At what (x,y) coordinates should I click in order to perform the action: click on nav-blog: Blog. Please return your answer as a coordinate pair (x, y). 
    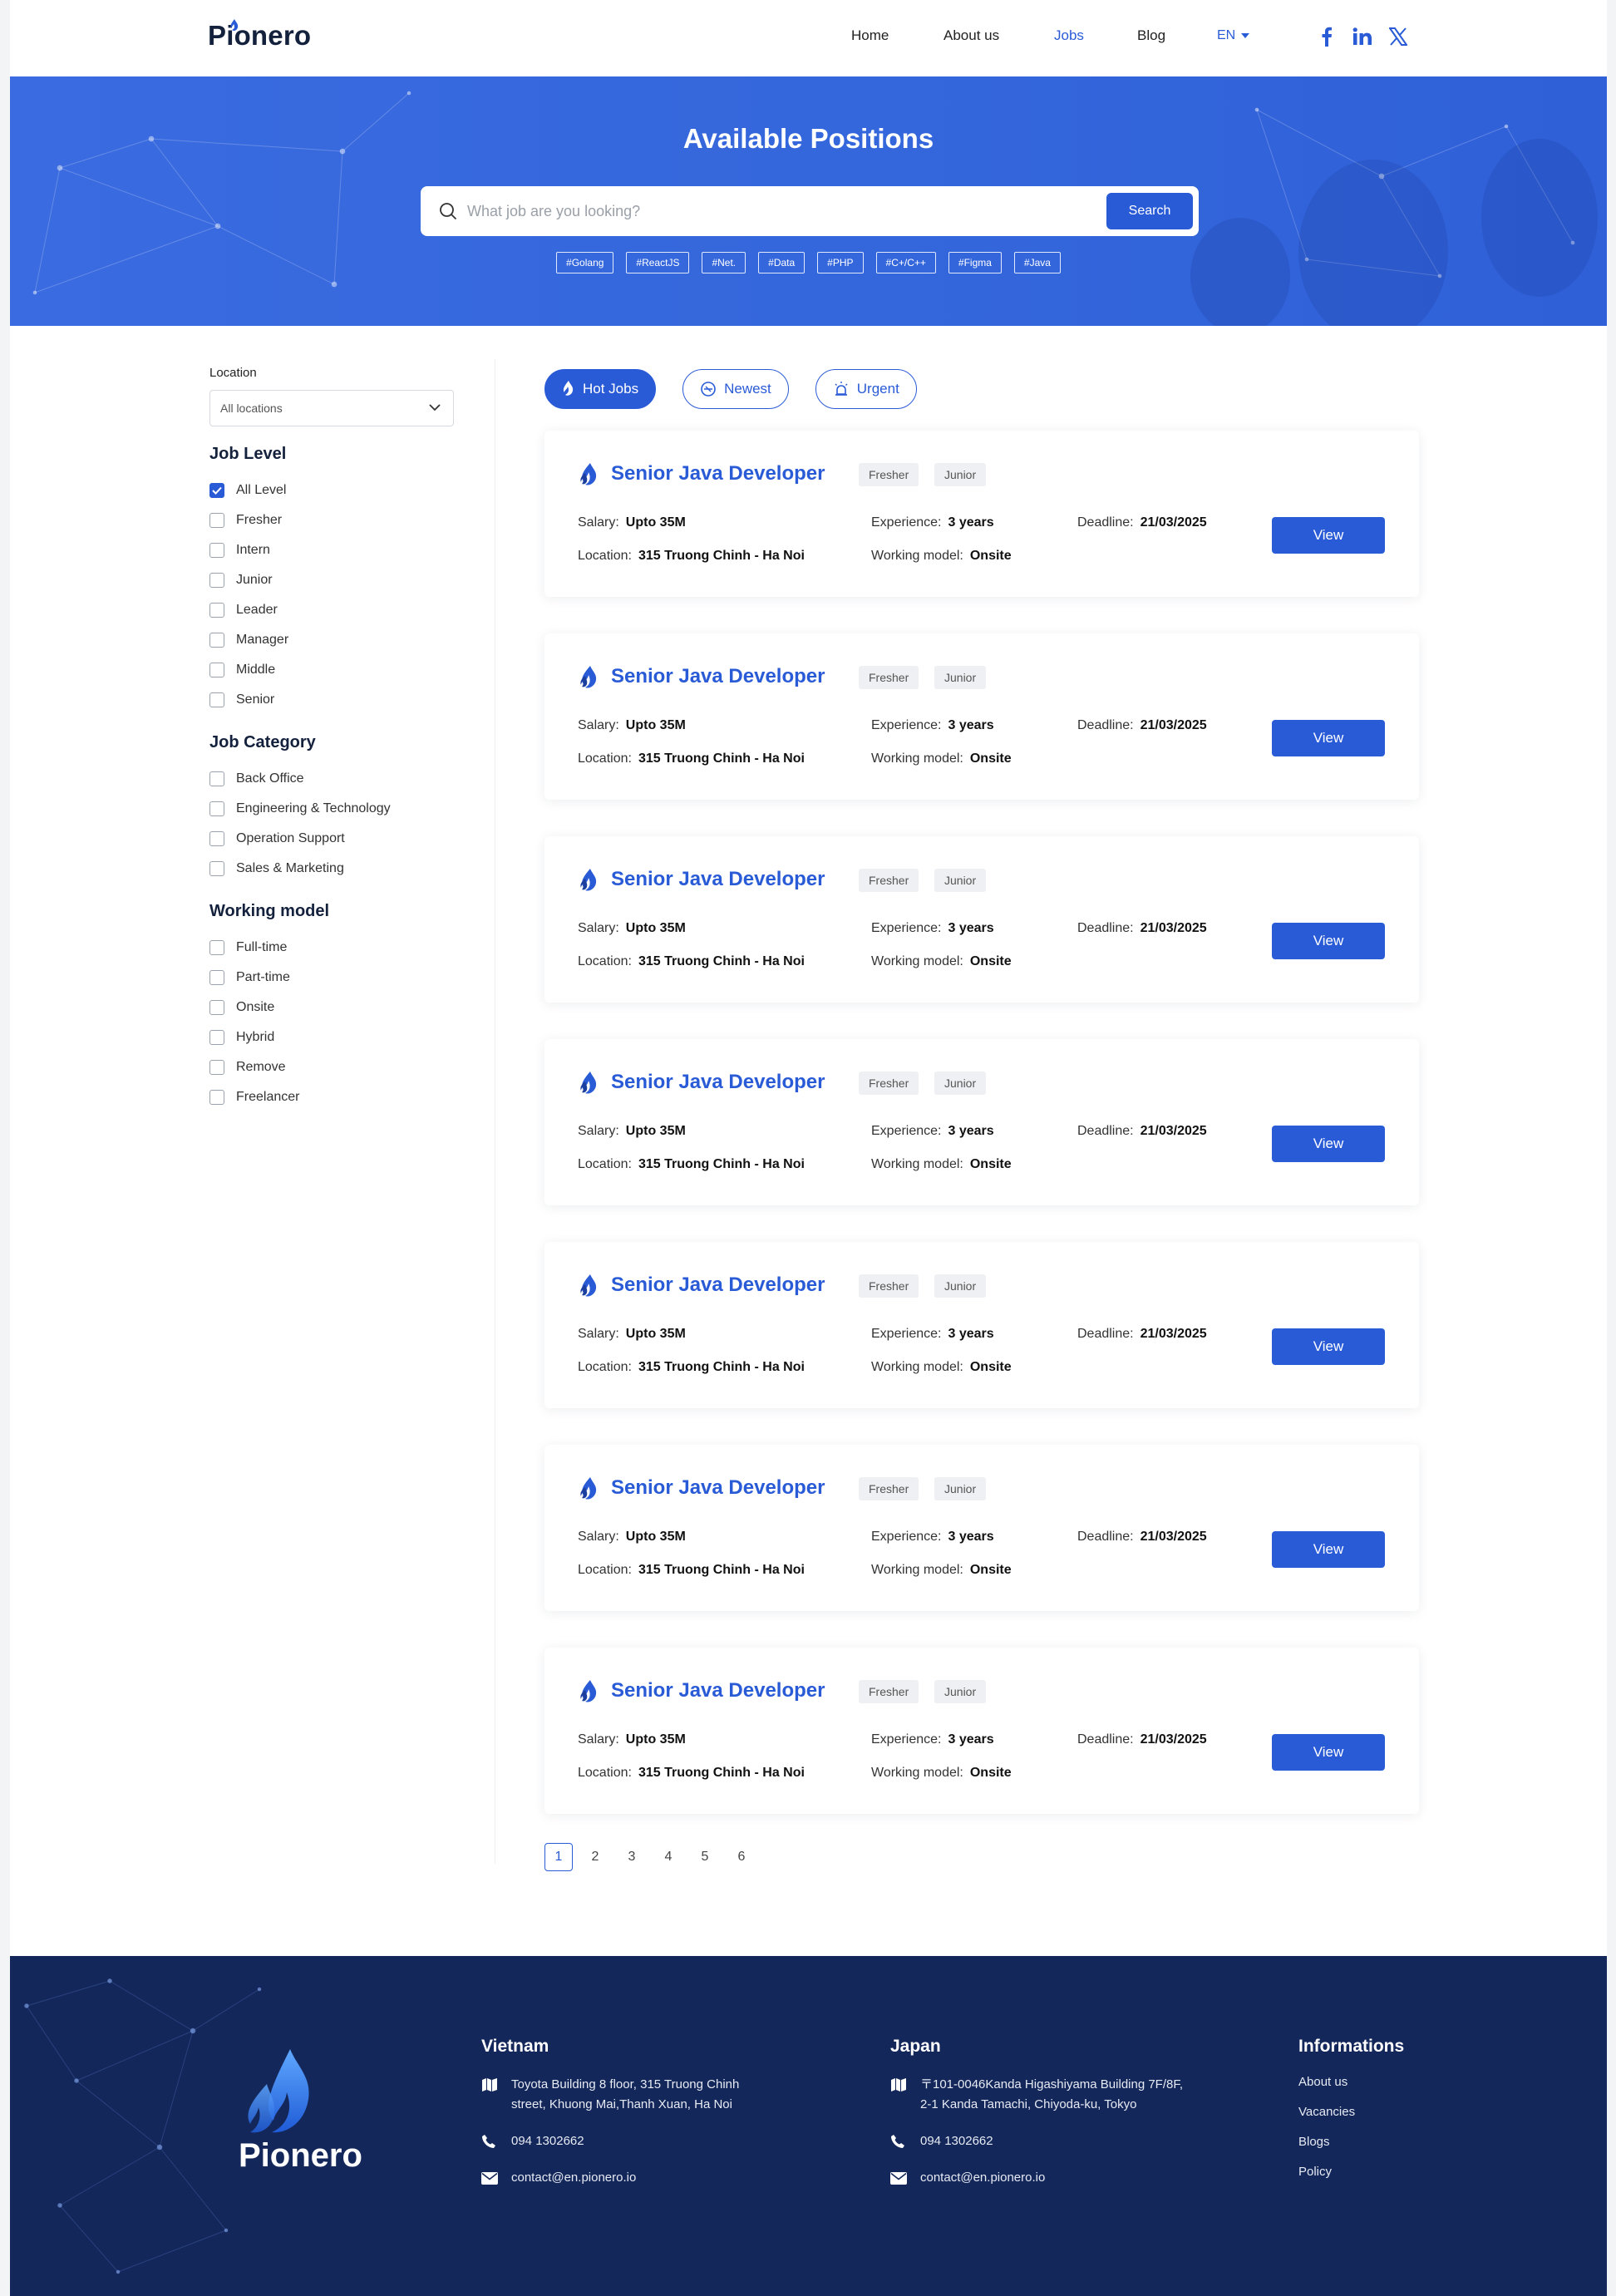
    Looking at the image, I should click on (1151, 35).